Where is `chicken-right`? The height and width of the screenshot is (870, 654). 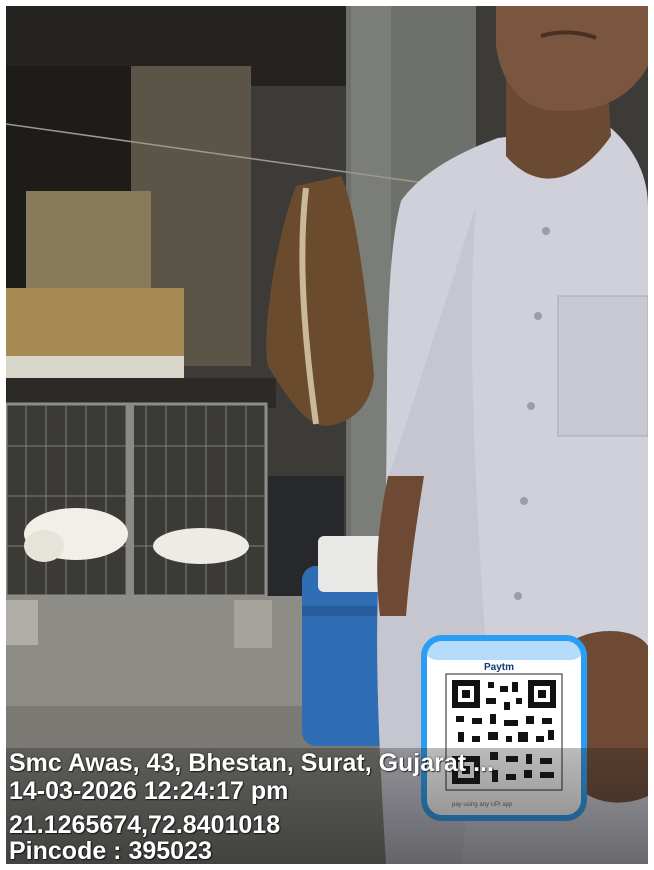
chicken-right is located at coordinates (201, 546).